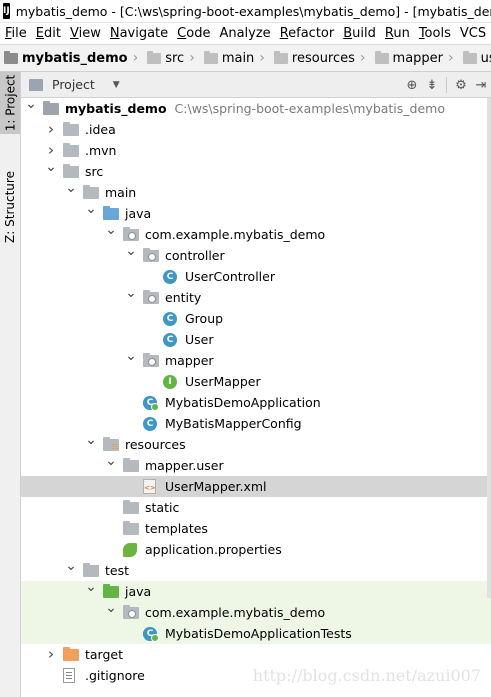 The width and height of the screenshot is (491, 697). I want to click on menu-item-code: Code, so click(193, 33).